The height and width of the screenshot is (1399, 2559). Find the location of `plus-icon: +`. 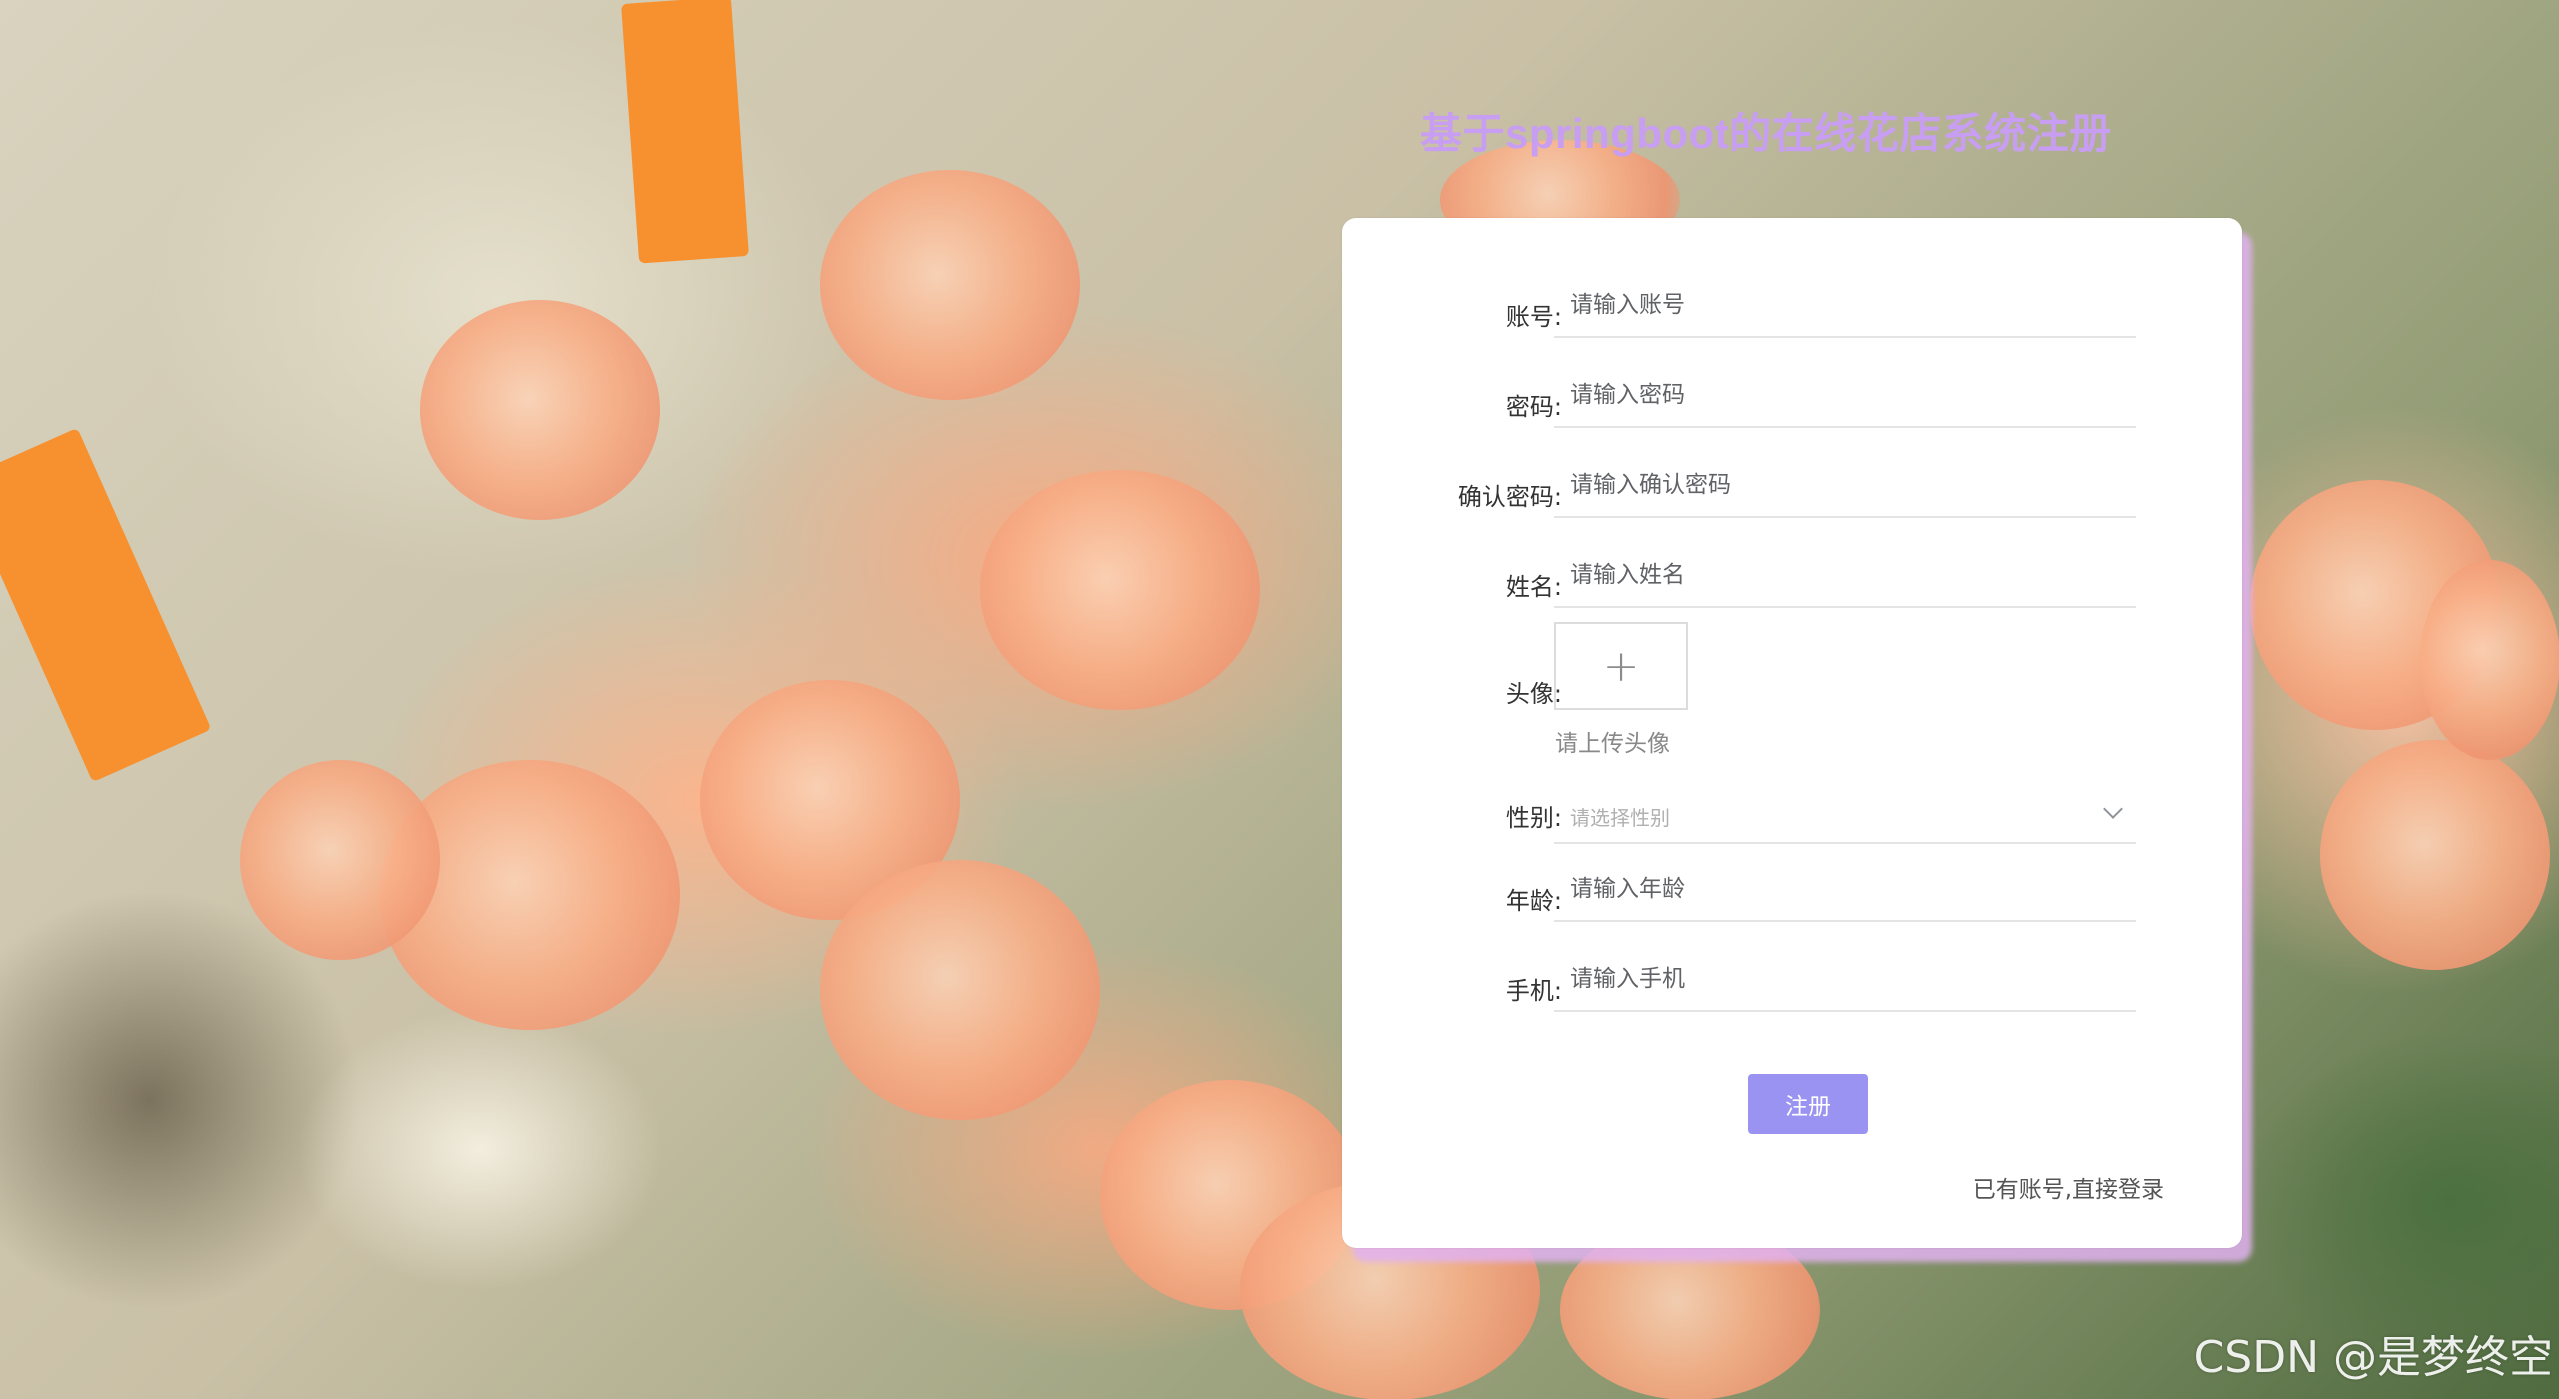

plus-icon: + is located at coordinates (1621, 666).